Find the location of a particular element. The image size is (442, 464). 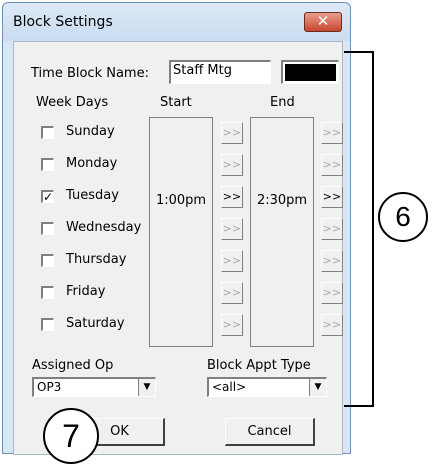

monday-label: Monday is located at coordinates (92, 163).